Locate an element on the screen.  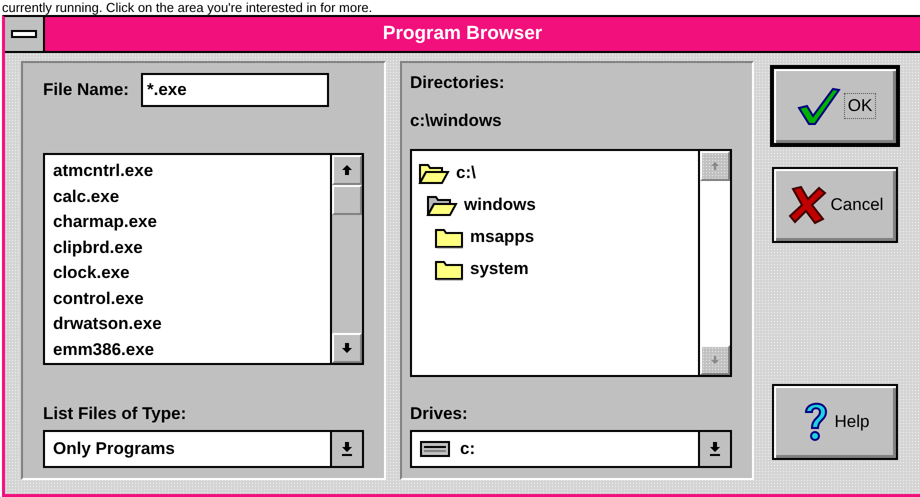
field-label: Directories: is located at coordinates (458, 83).